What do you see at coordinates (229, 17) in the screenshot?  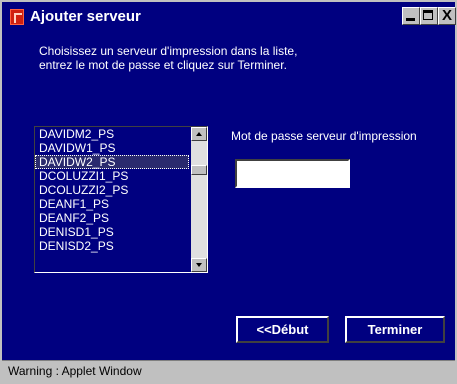 I see `title-bar: Ajouter serveur X` at bounding box center [229, 17].